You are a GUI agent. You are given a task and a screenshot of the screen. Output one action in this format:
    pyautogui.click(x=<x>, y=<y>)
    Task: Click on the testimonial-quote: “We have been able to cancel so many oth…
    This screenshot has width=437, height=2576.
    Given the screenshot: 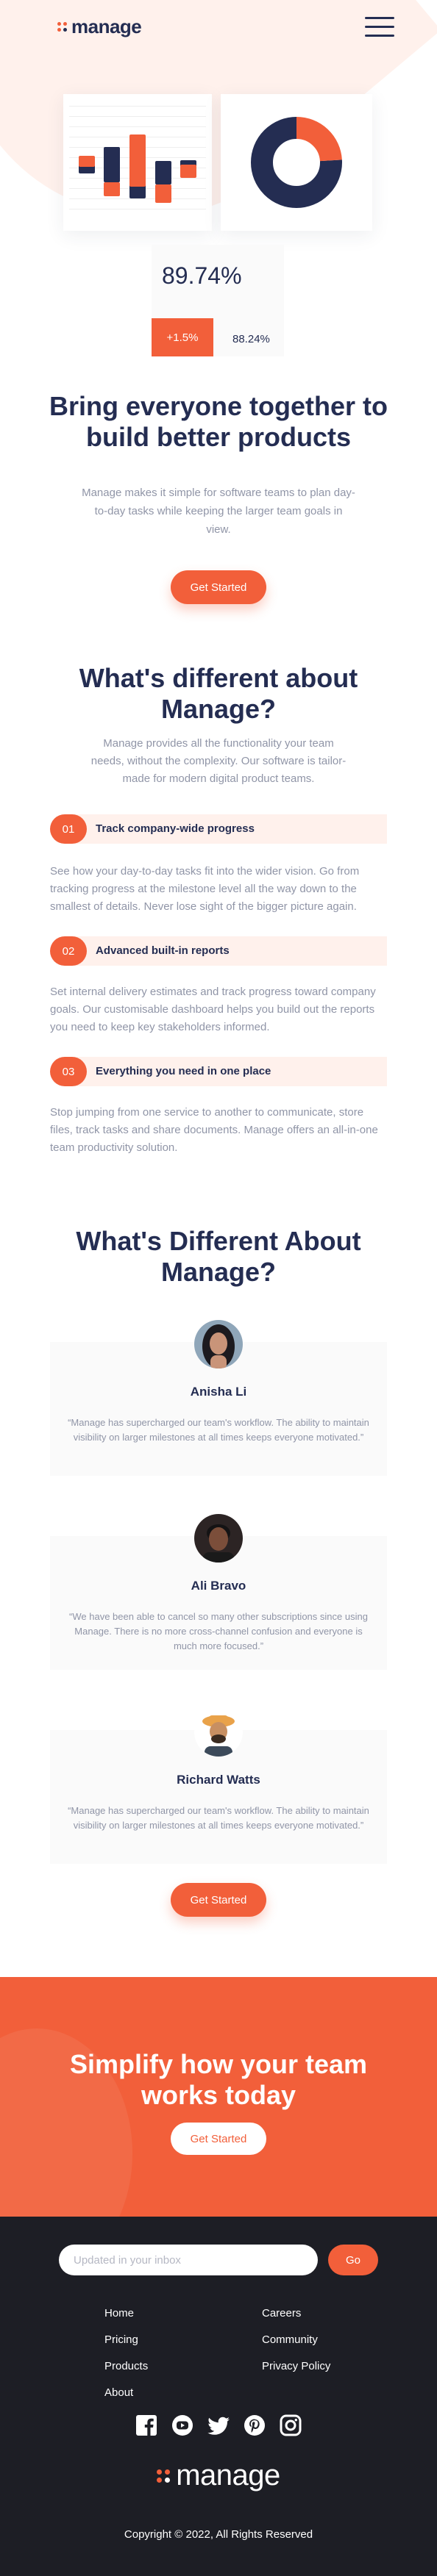 What is the action you would take?
    pyautogui.click(x=218, y=1631)
    